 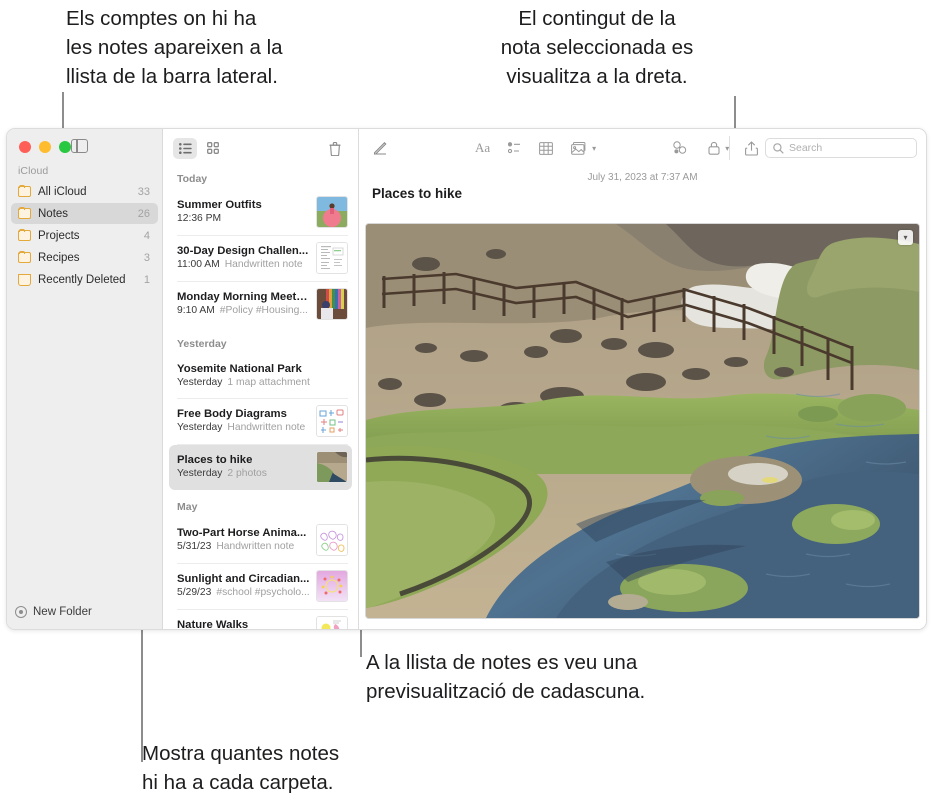 I want to click on note-title: Yosemite National Park, so click(x=239, y=369).